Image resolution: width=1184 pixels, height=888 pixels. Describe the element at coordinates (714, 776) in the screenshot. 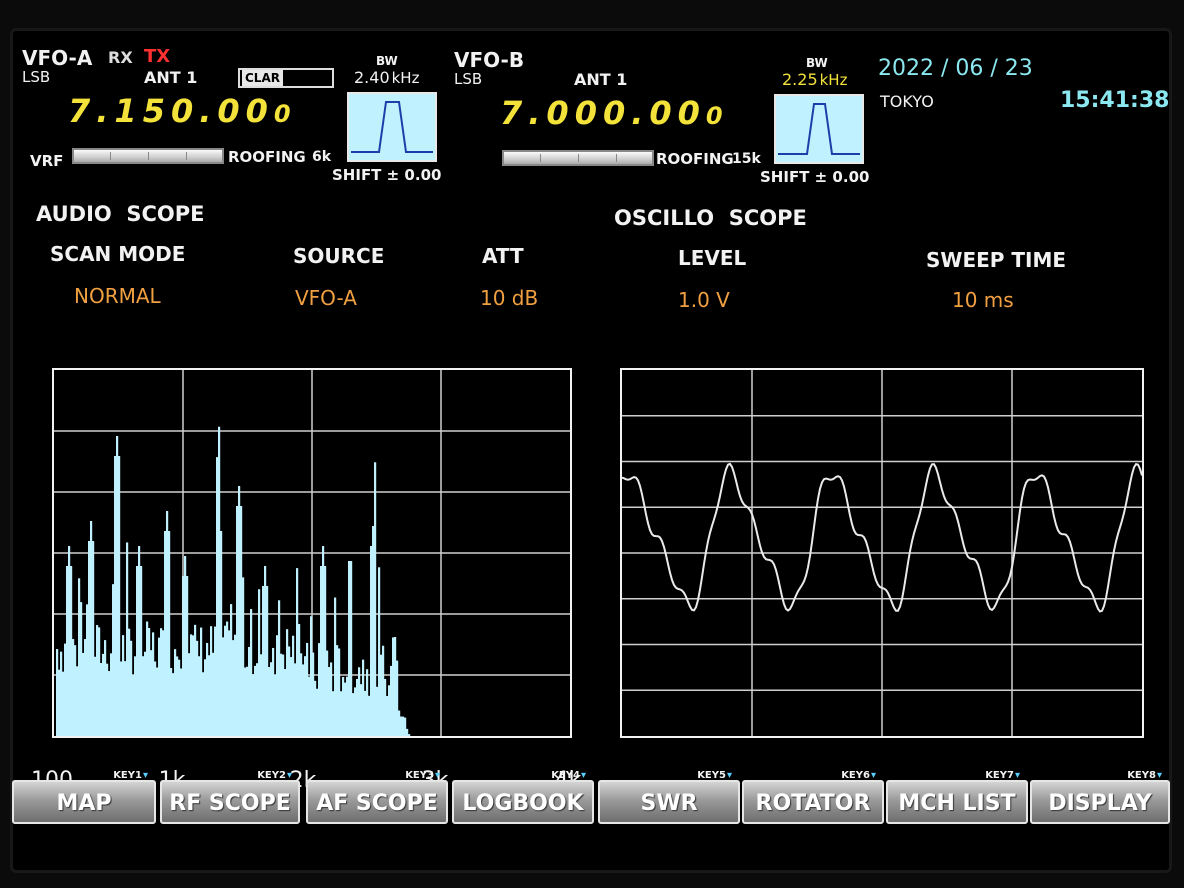

I see `key5-label: KEY5` at that location.